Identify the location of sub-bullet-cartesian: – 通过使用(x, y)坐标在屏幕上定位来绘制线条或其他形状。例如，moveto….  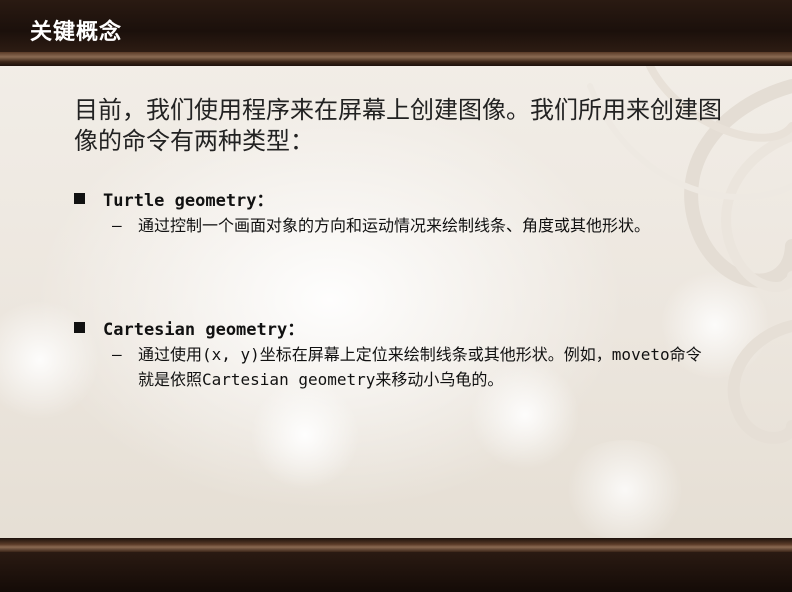
(410, 367).